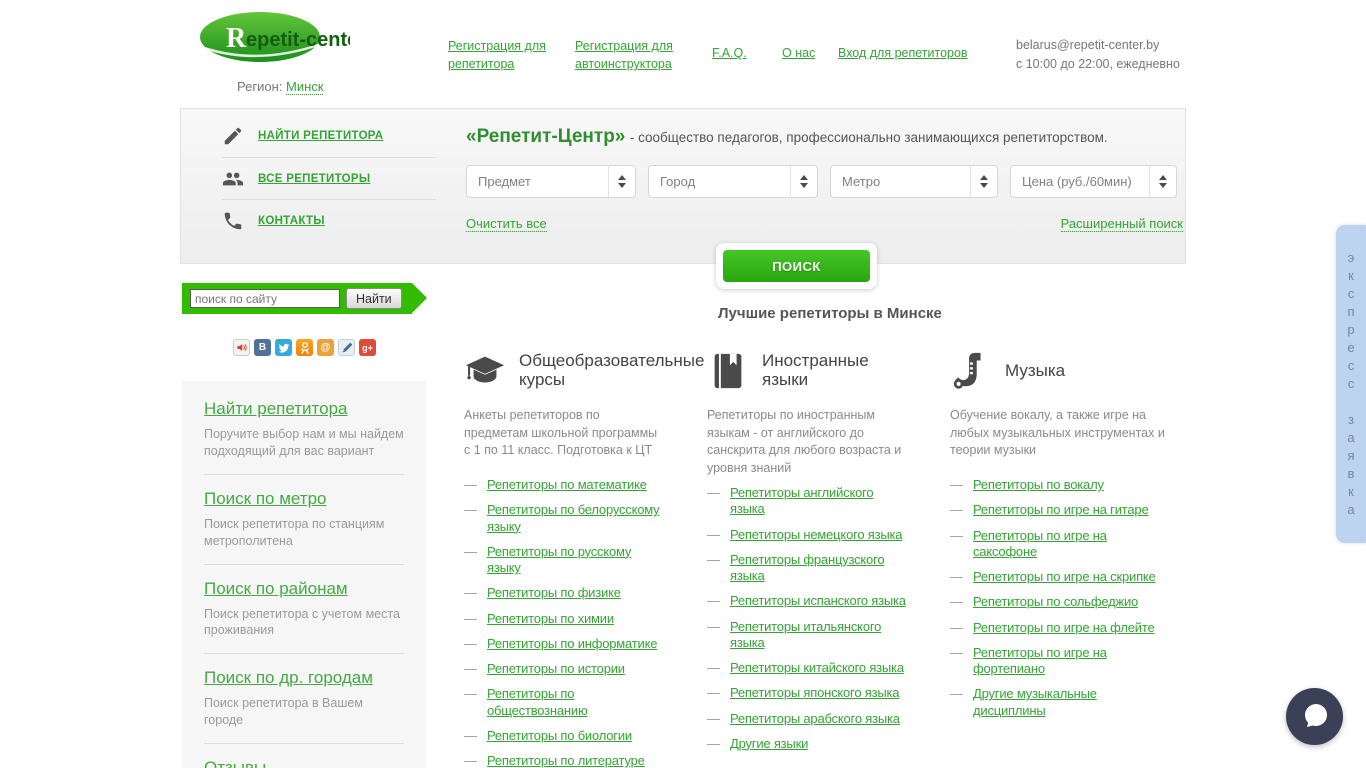 The width and height of the screenshot is (1366, 768). I want to click on metro-select: Метро, so click(914, 181).